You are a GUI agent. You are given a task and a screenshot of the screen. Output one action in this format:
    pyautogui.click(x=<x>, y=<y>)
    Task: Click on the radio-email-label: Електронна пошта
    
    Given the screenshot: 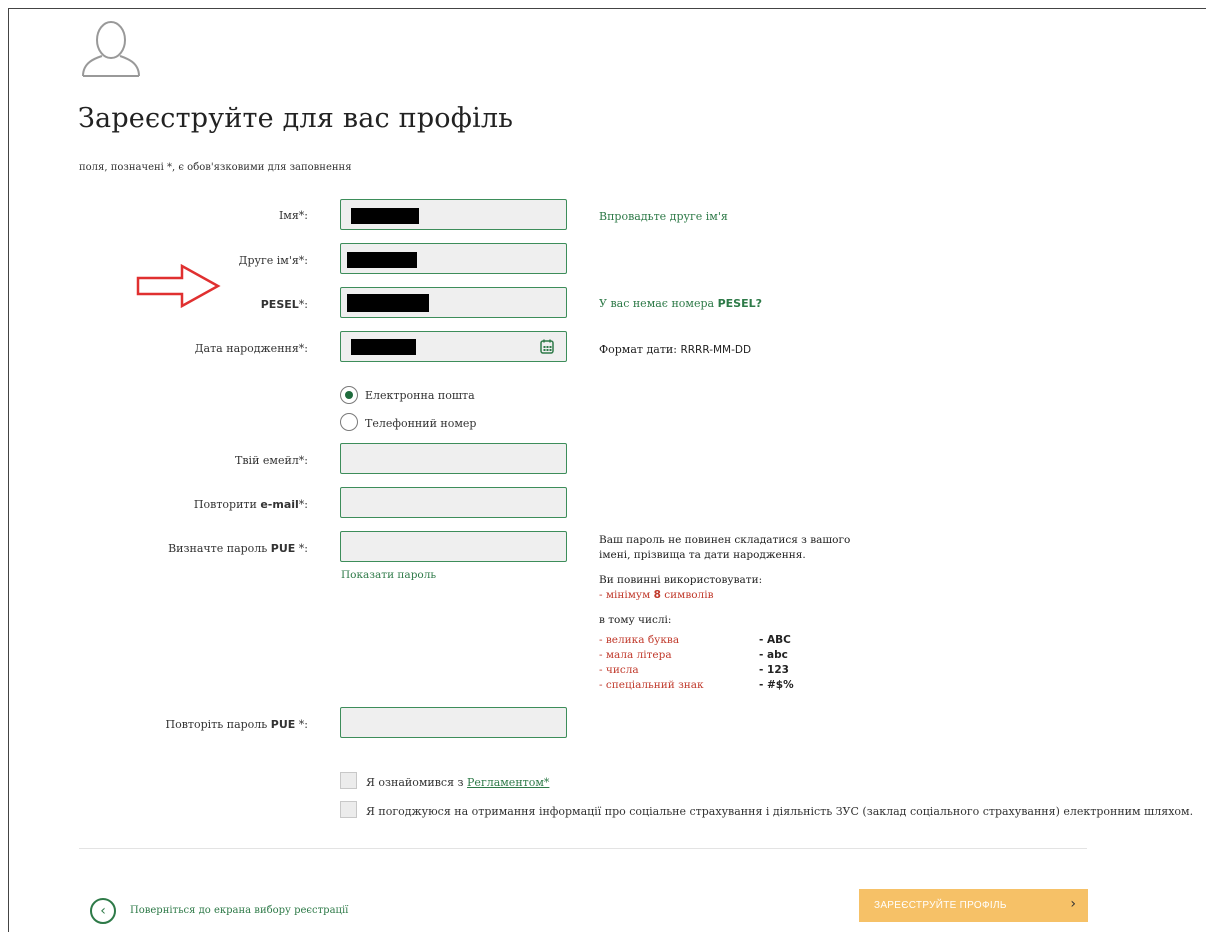 What is the action you would take?
    pyautogui.click(x=420, y=395)
    